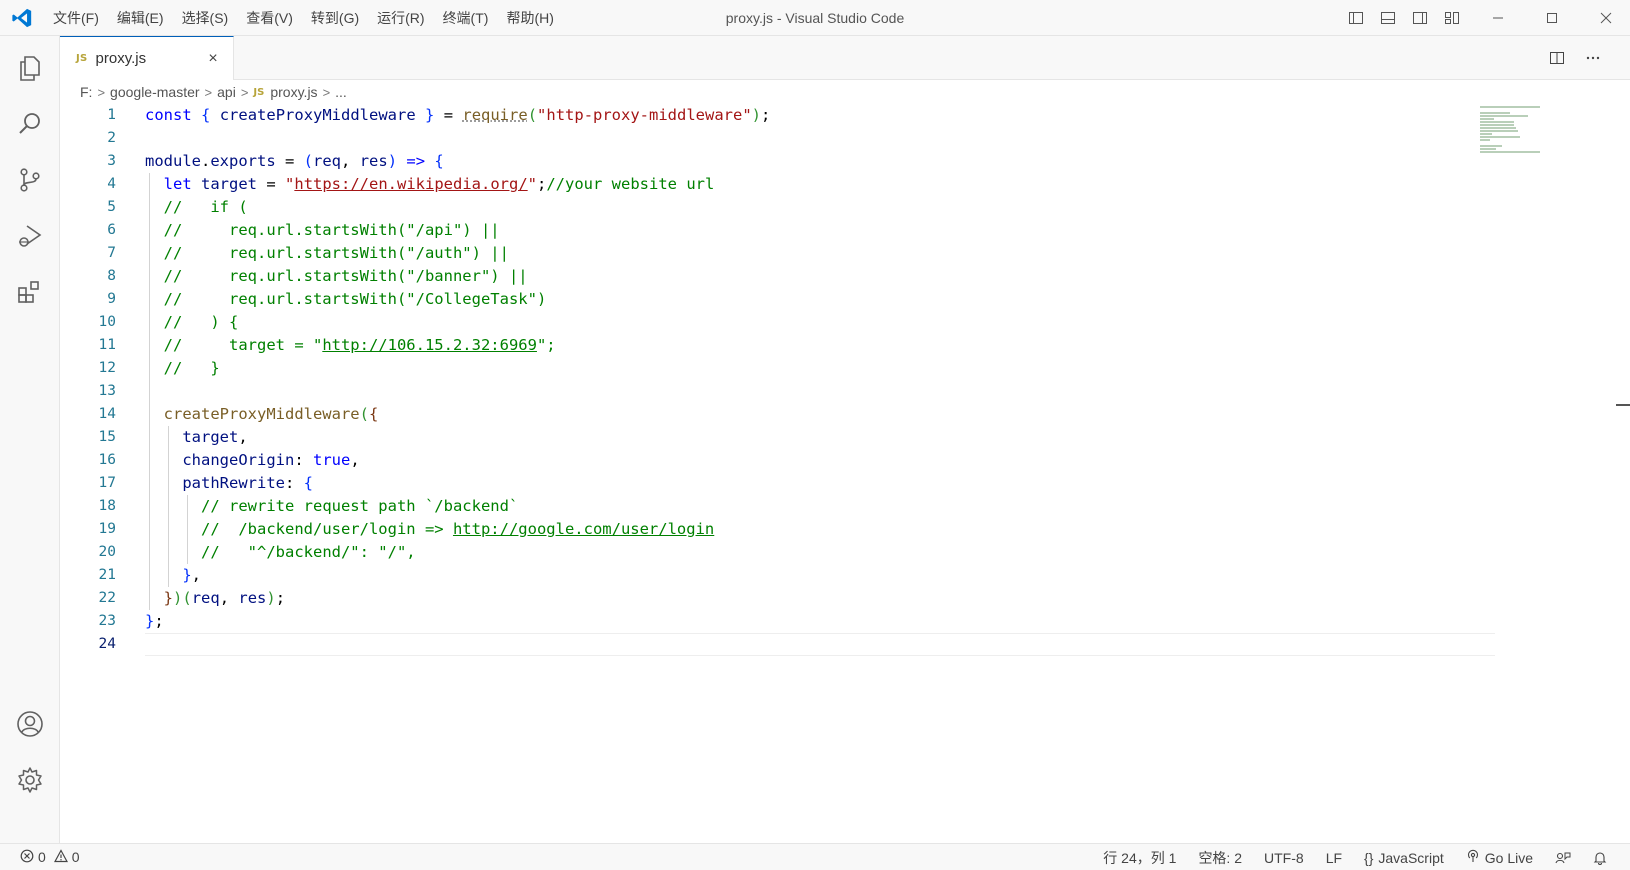 Image resolution: width=1630 pixels, height=870 pixels. What do you see at coordinates (1575, 58) in the screenshot?
I see `editor-actions` at bounding box center [1575, 58].